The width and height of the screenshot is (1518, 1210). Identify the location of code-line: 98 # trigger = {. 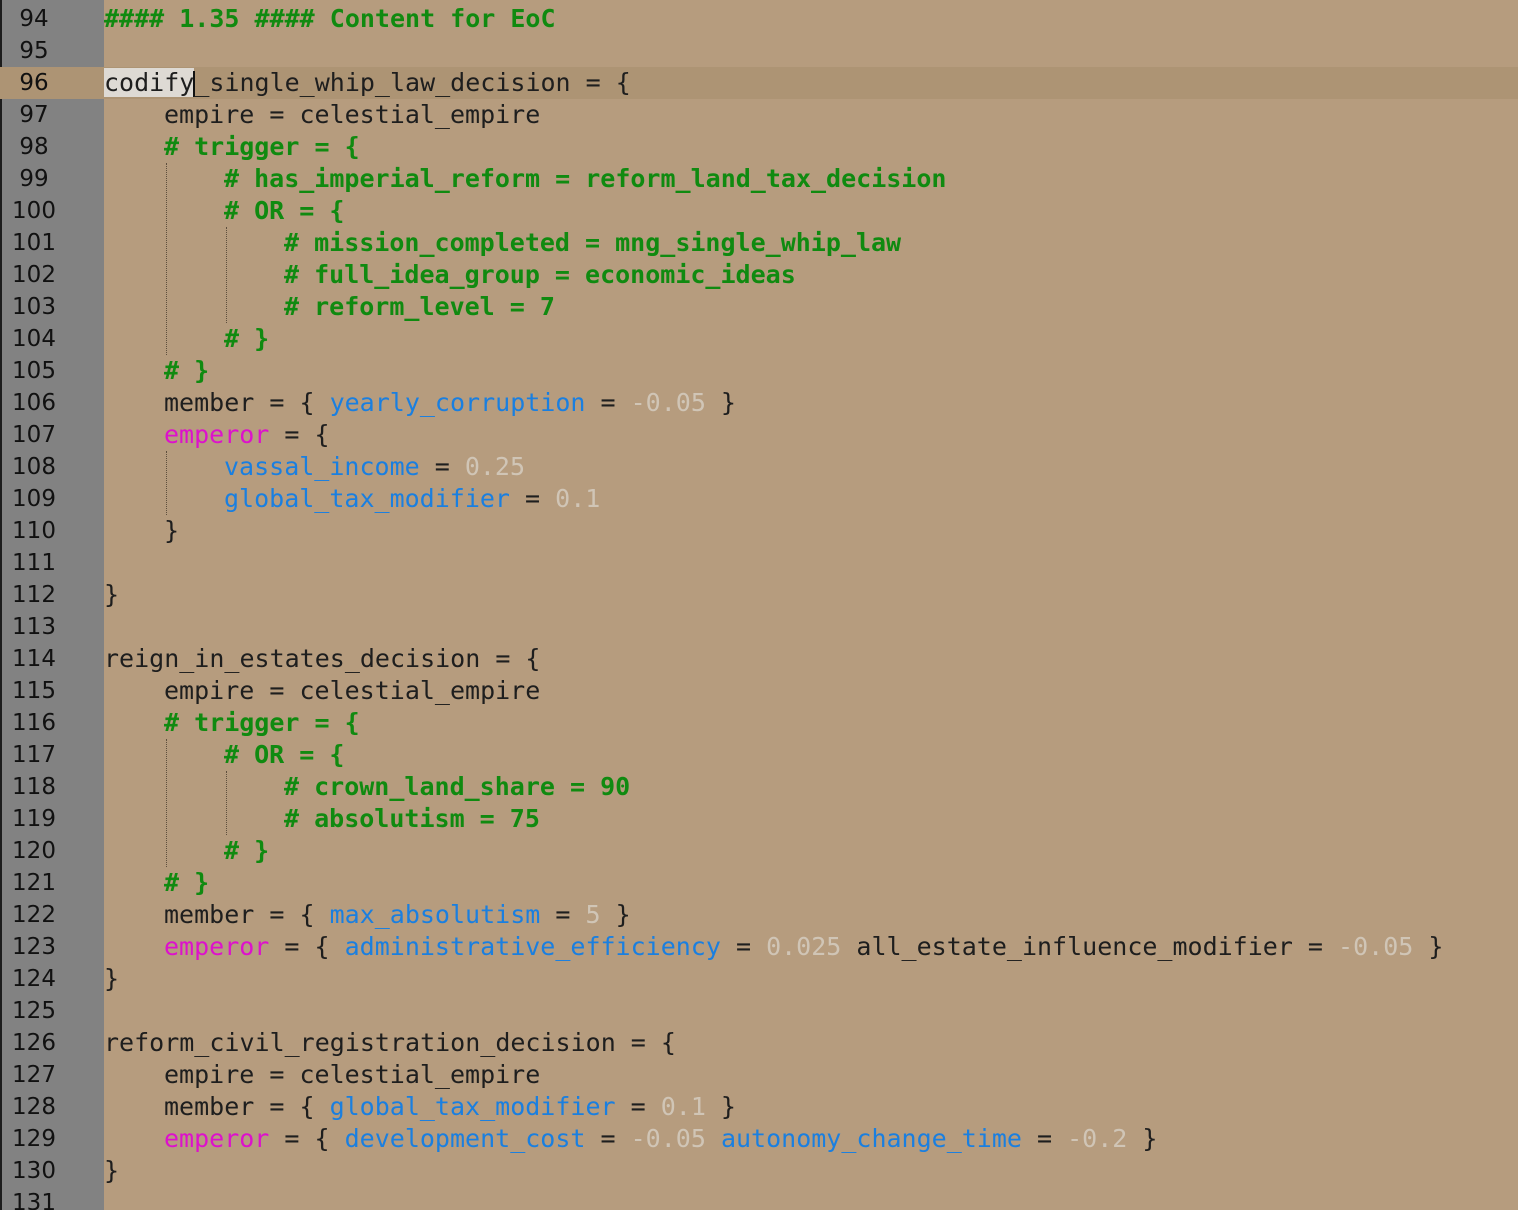
(759, 147).